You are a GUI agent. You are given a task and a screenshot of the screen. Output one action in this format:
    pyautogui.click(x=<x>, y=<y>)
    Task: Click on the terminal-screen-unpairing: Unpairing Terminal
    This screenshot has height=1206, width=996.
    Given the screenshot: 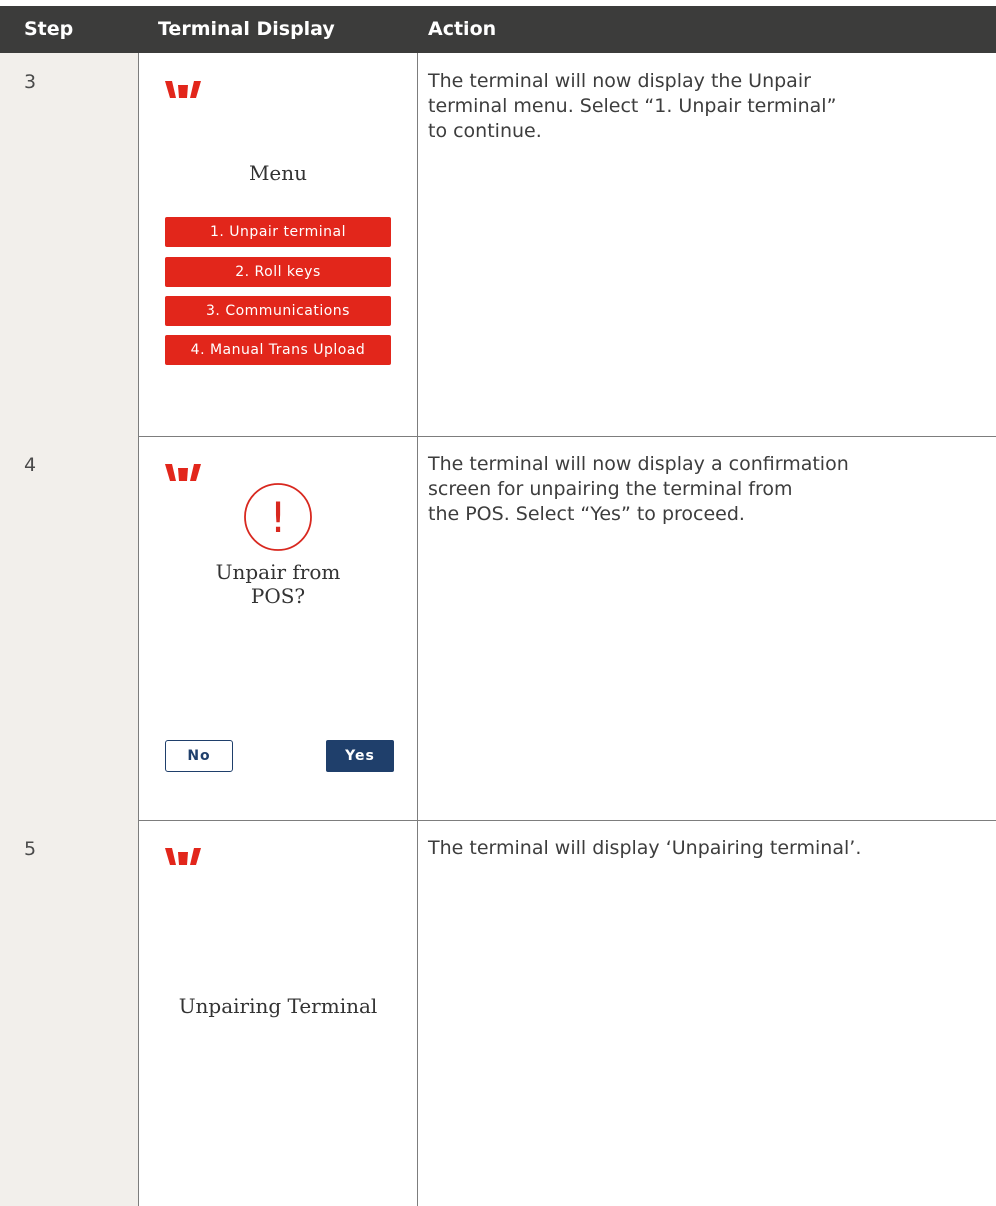 What is the action you would take?
    pyautogui.click(x=278, y=1013)
    